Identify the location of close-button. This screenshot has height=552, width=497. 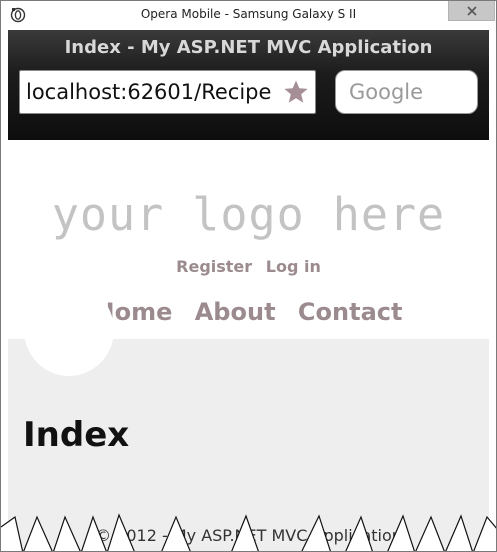
(471, 11).